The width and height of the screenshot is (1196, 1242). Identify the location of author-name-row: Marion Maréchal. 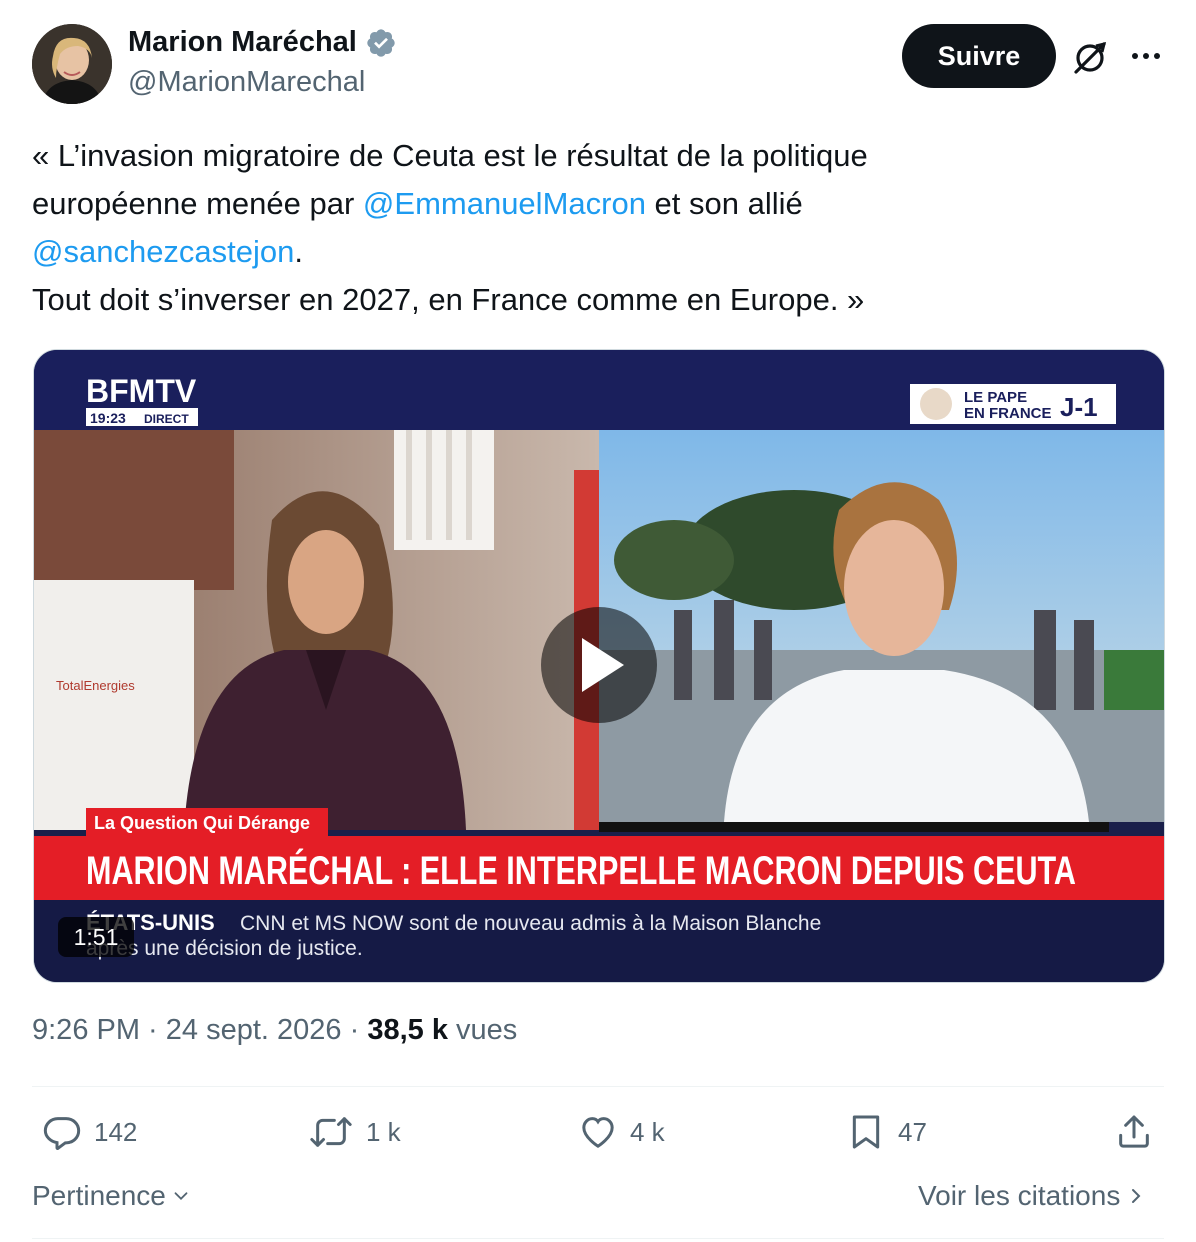
(262, 42).